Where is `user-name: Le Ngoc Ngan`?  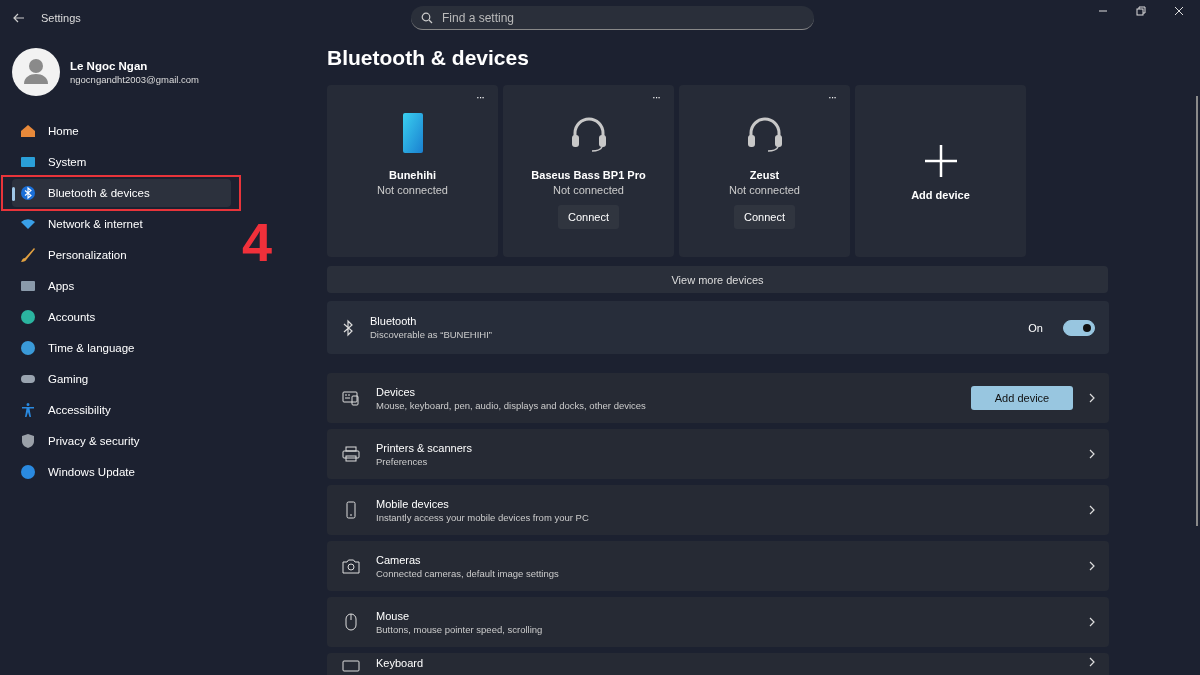
user-name: Le Ngoc Ngan is located at coordinates (109, 65).